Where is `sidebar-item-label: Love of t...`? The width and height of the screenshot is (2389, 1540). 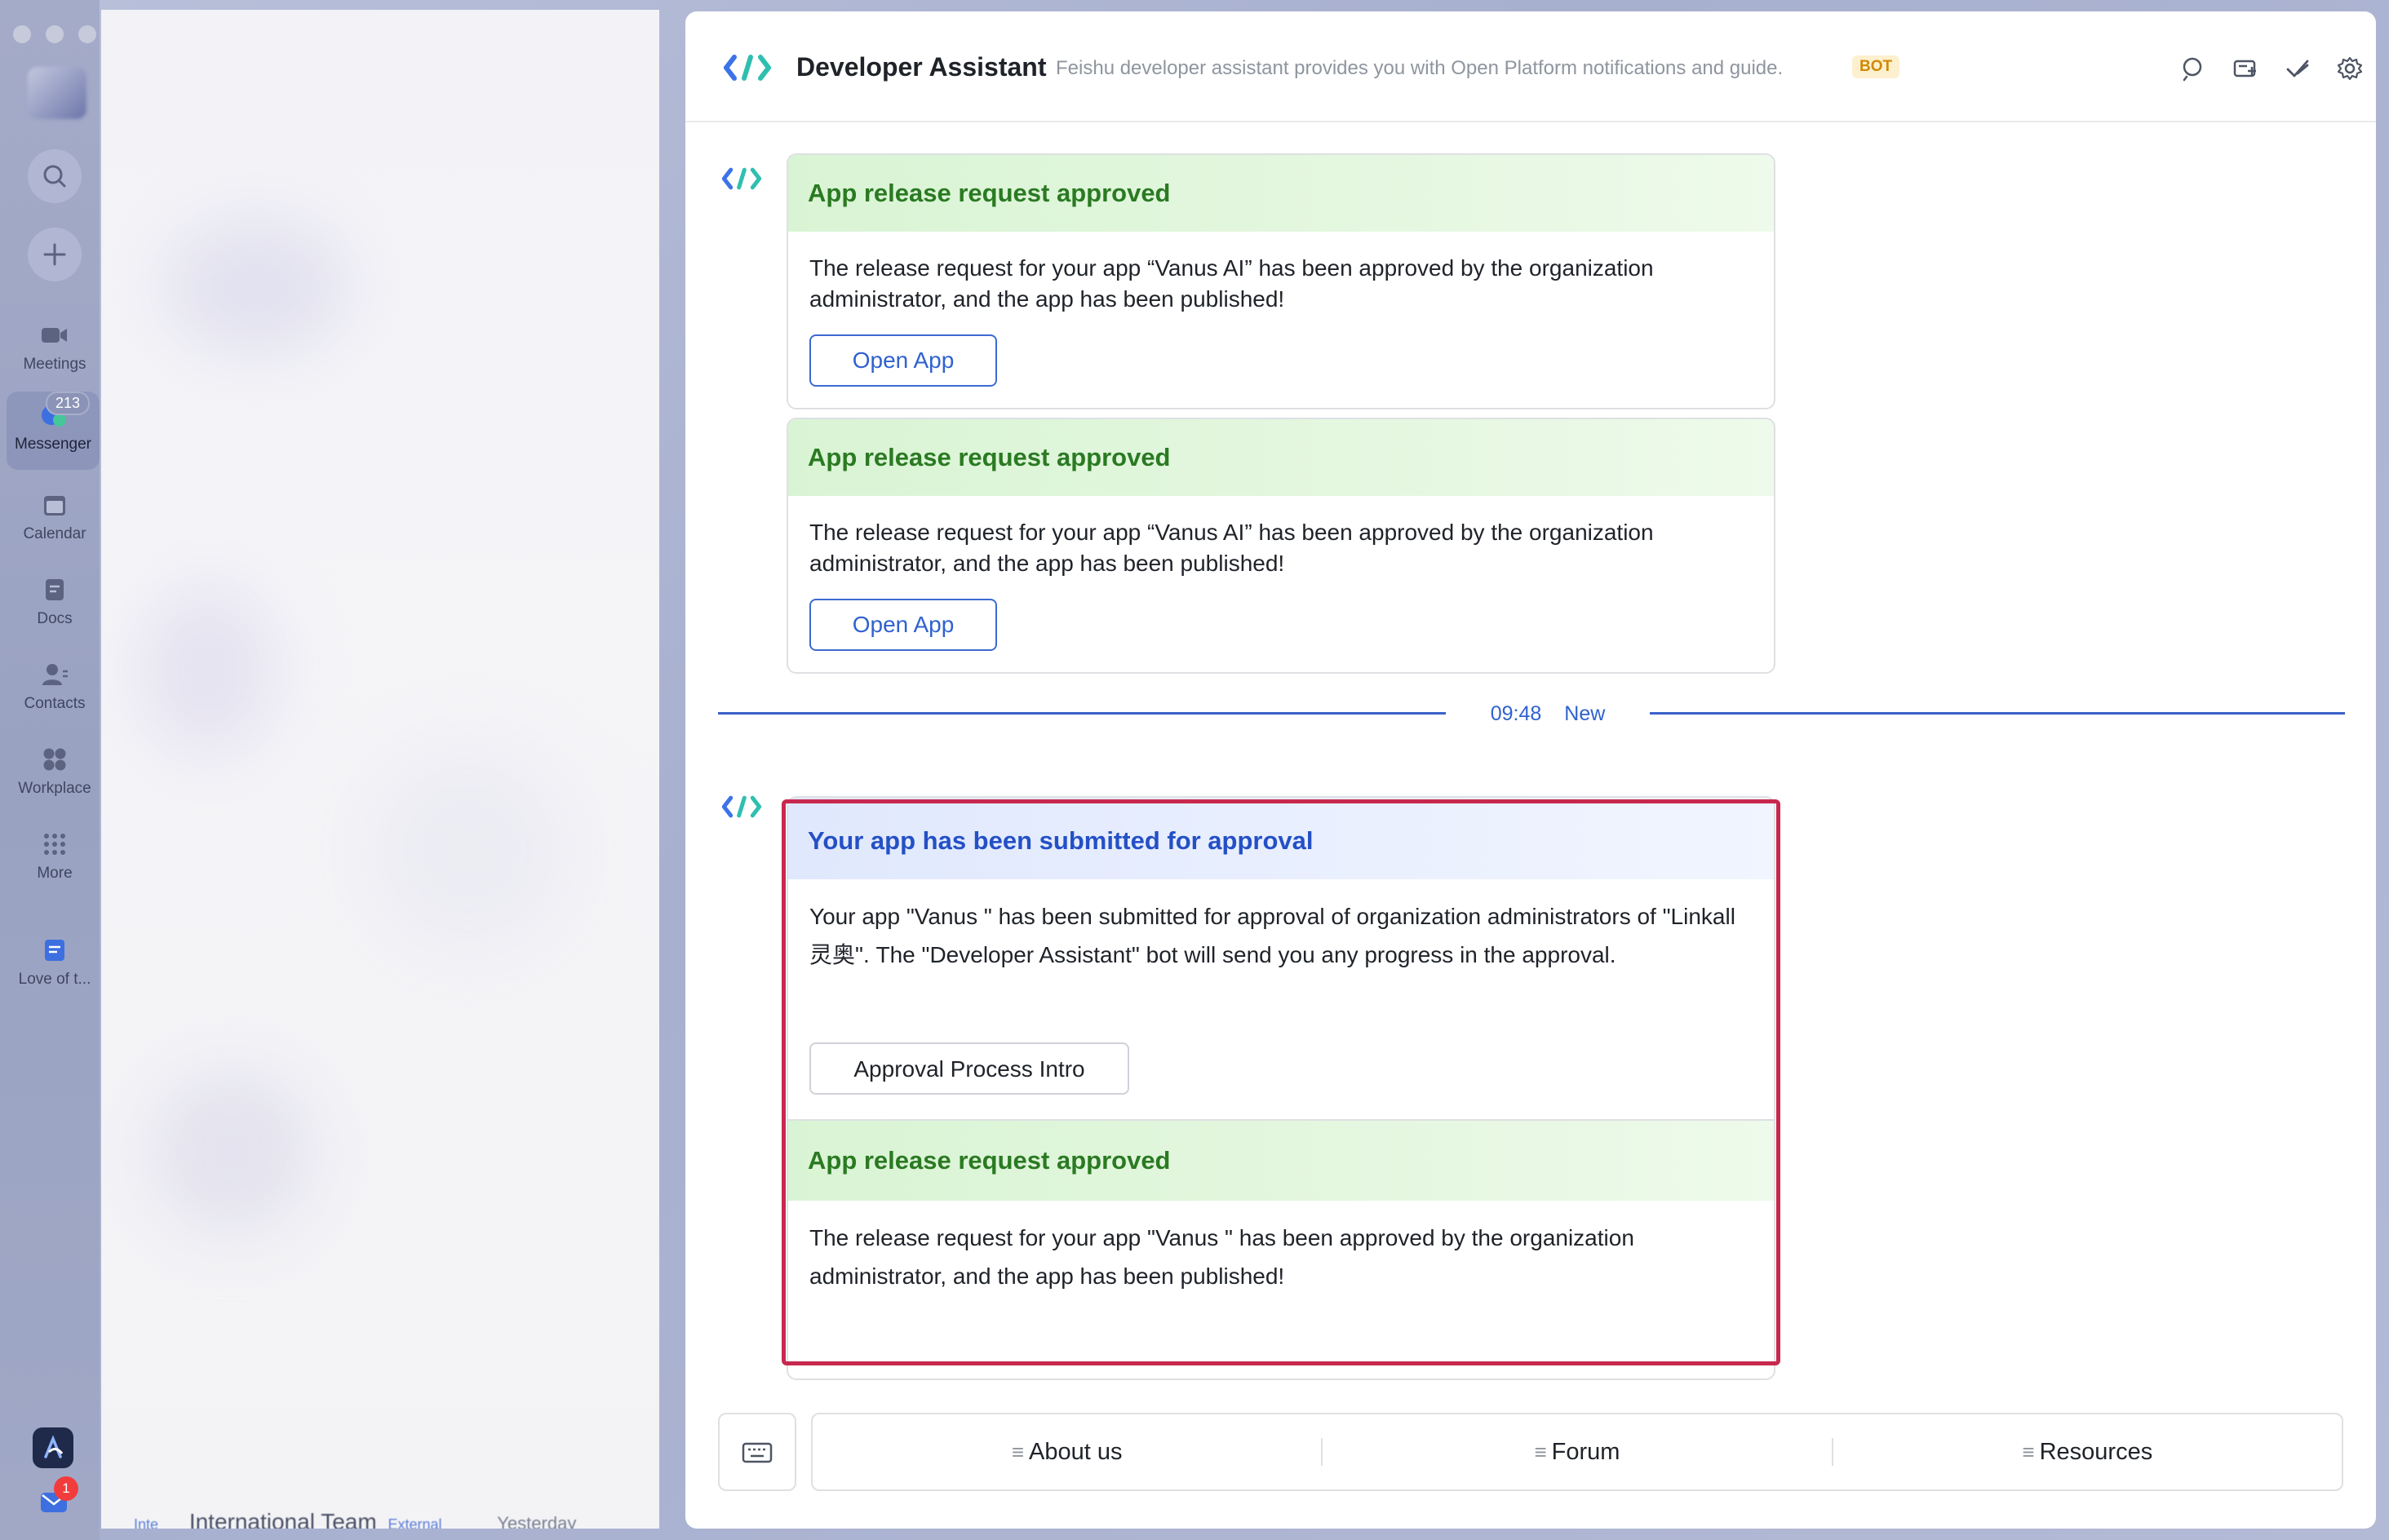 sidebar-item-label: Love of t... is located at coordinates (54, 979).